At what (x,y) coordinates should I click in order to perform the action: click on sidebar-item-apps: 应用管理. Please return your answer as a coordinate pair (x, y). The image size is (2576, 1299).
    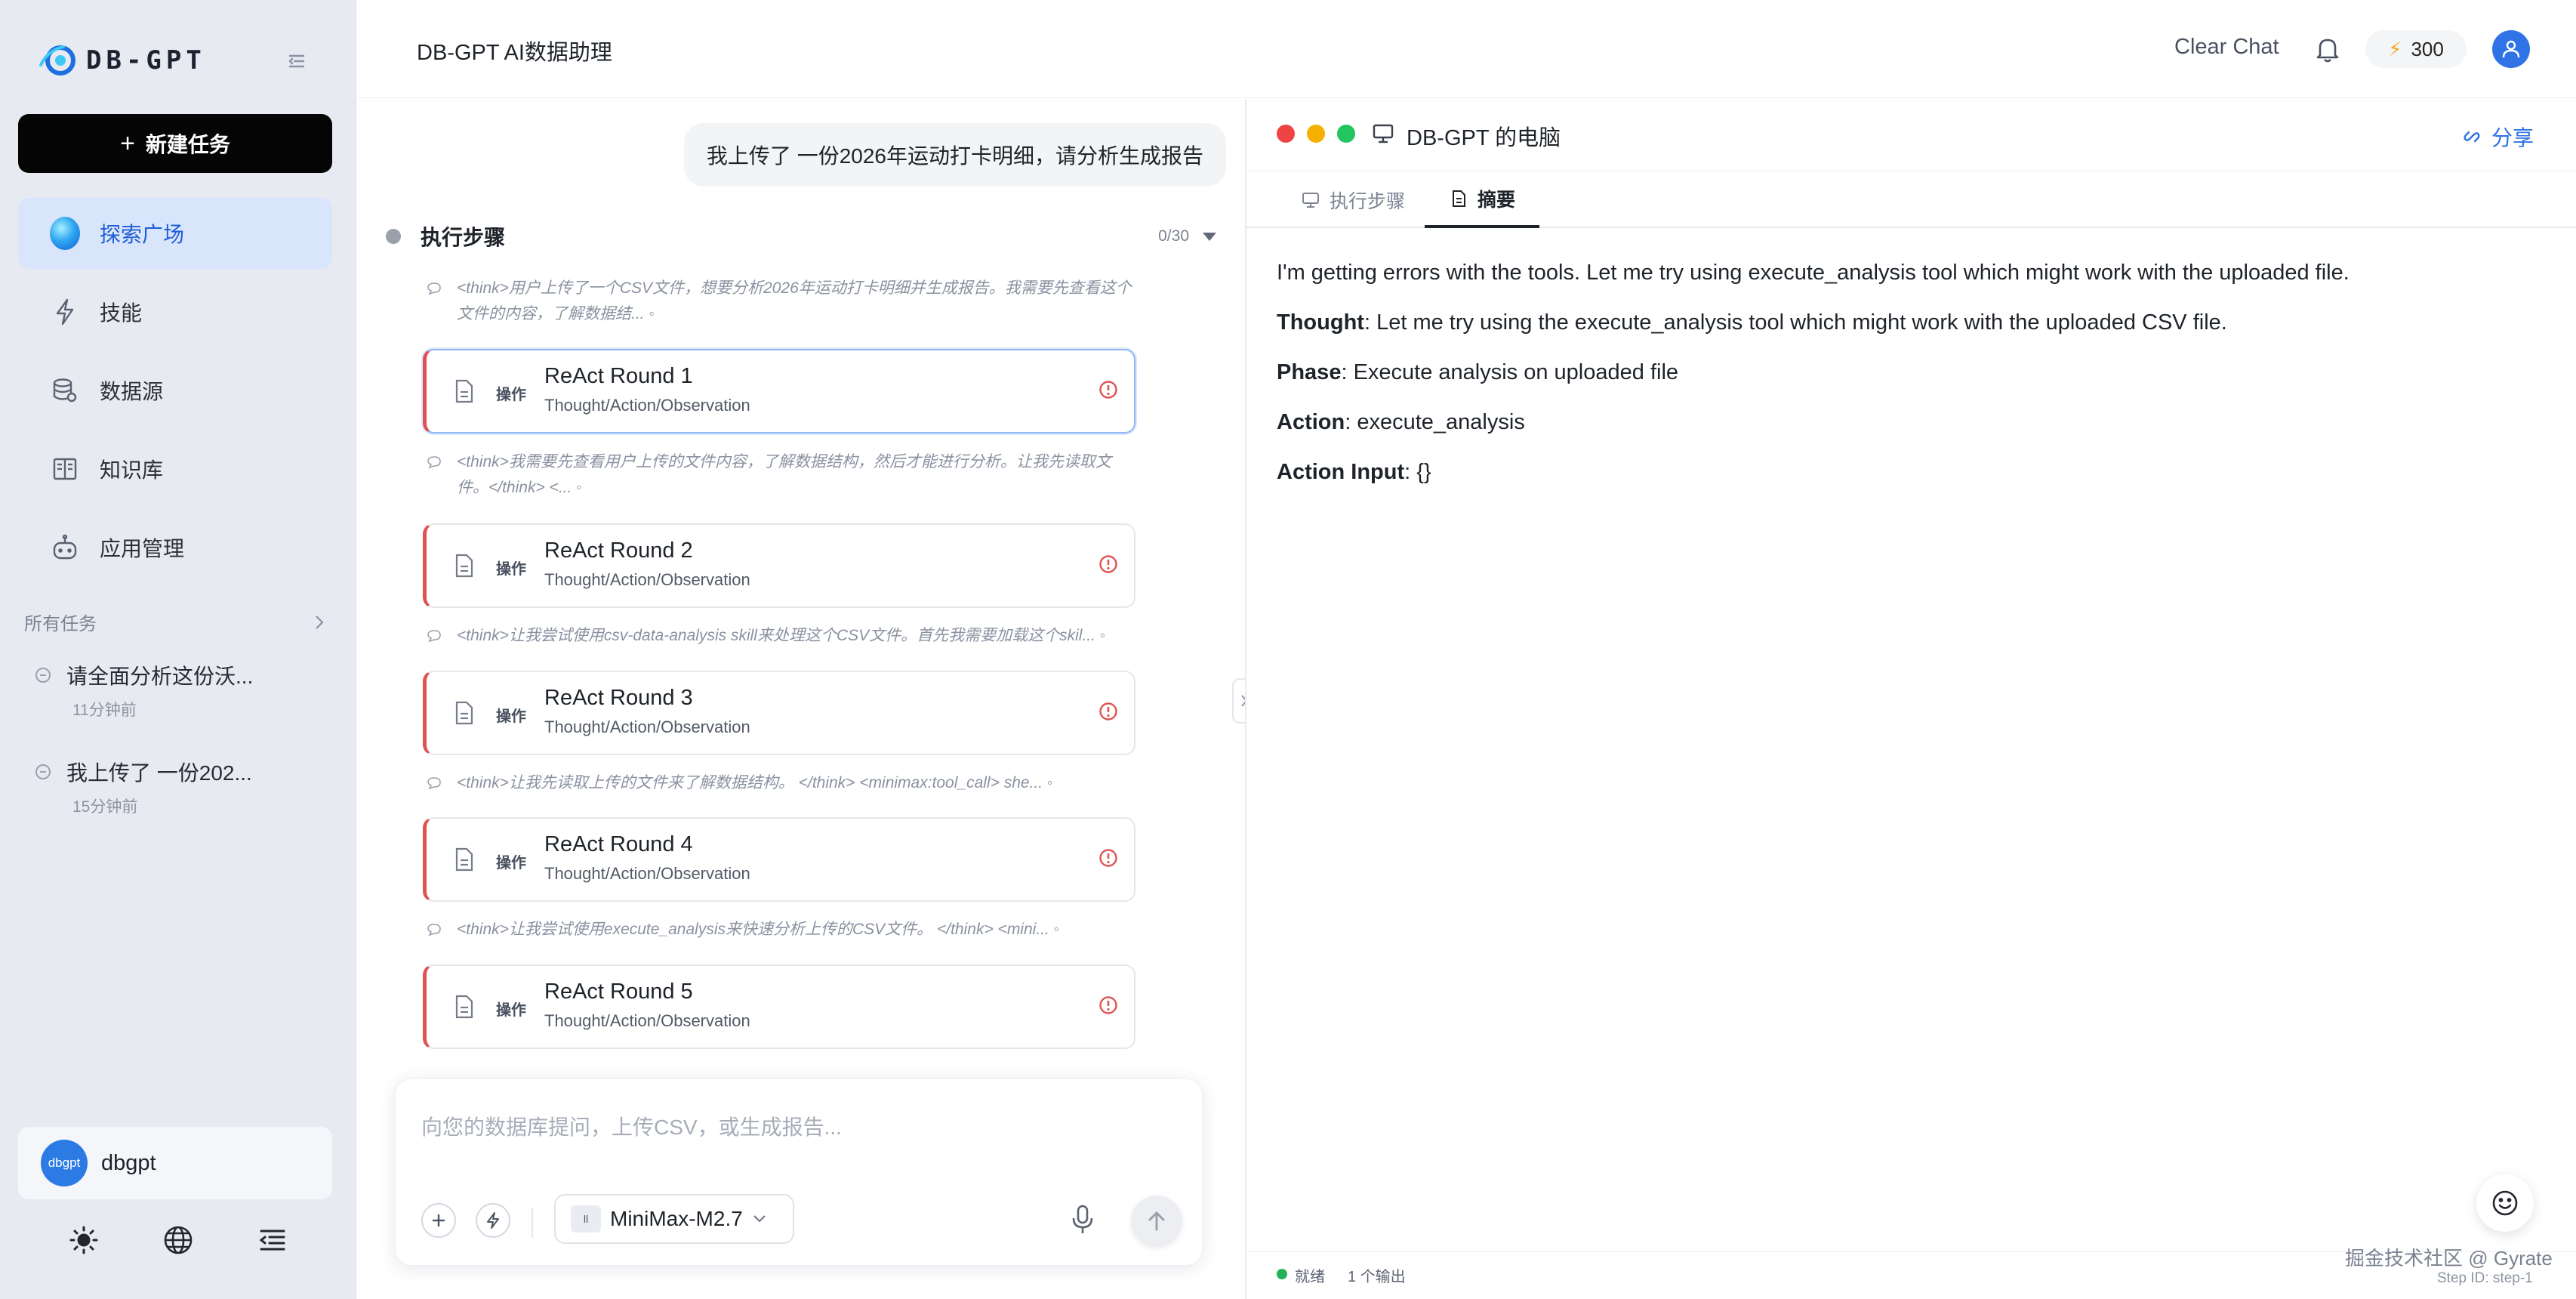
    Looking at the image, I should click on (175, 548).